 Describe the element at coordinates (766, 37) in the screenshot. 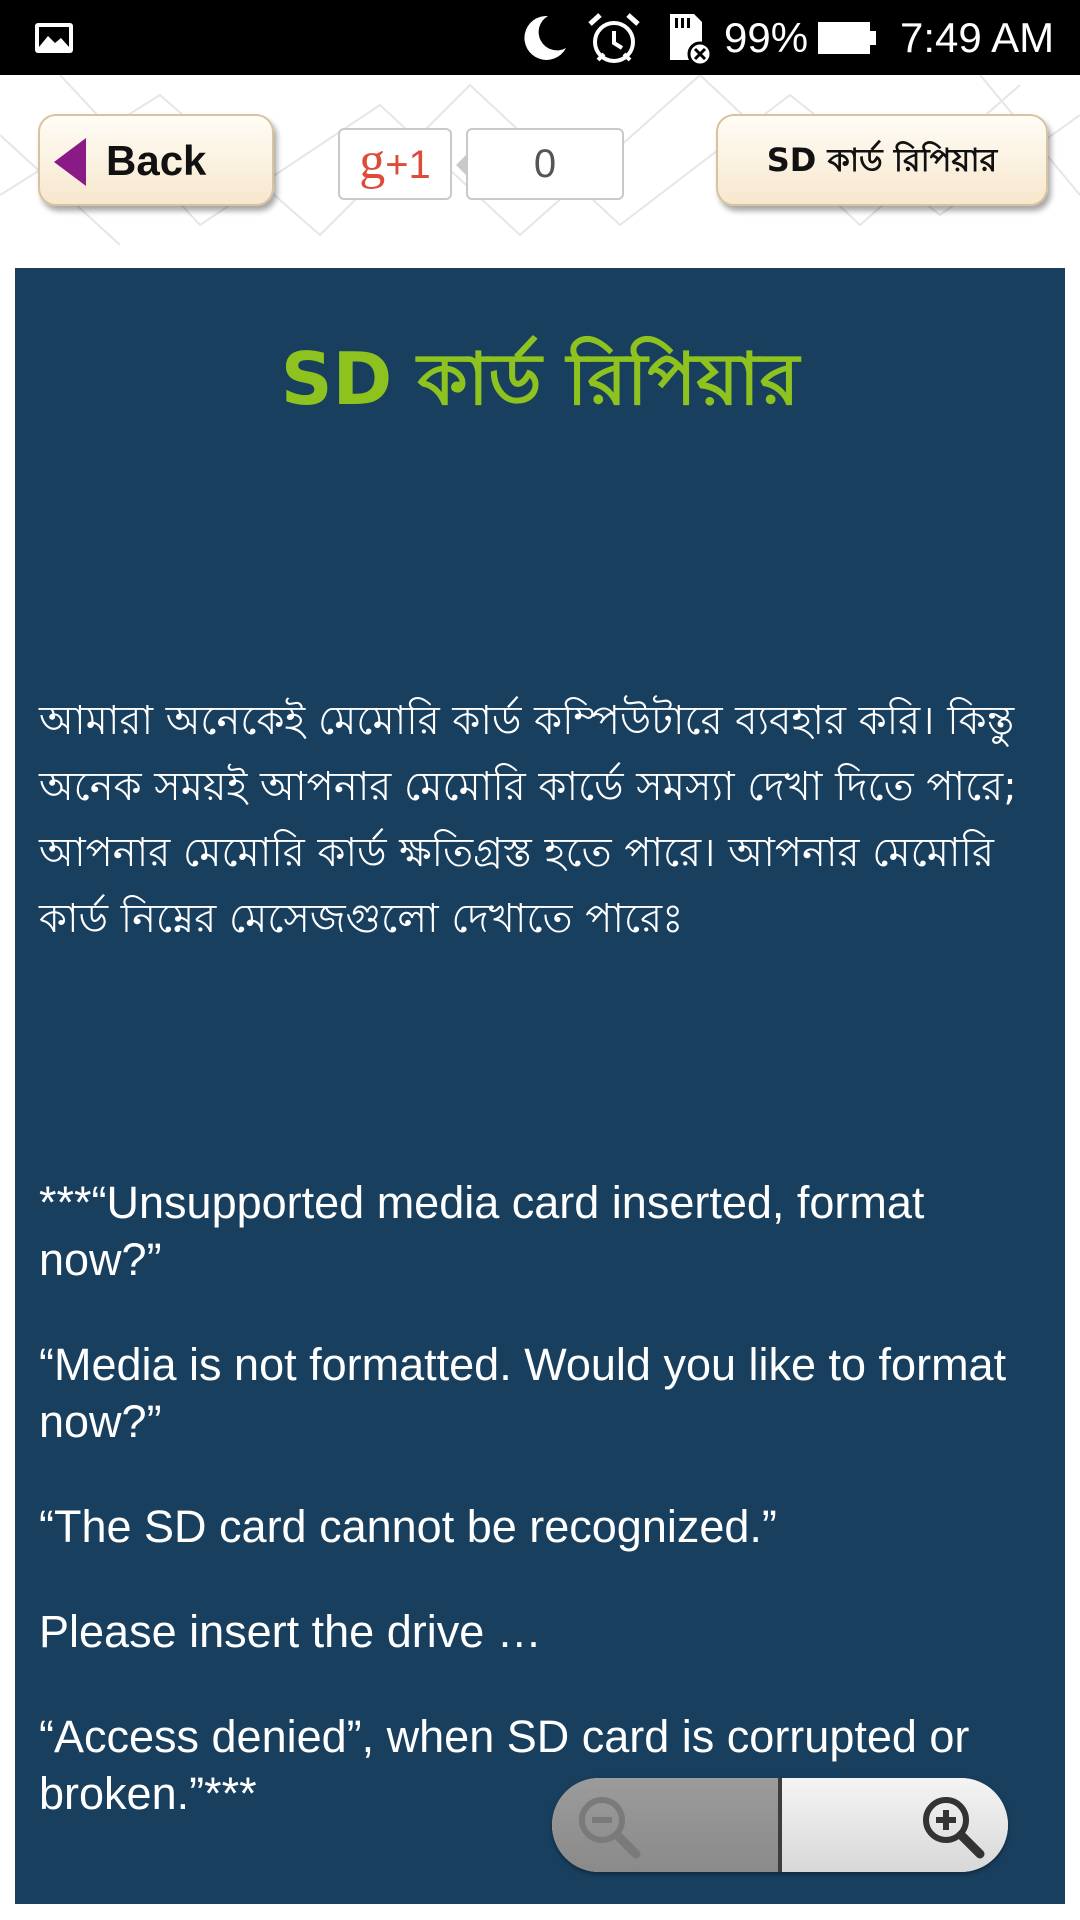

I see `battery-percent: 99%` at that location.